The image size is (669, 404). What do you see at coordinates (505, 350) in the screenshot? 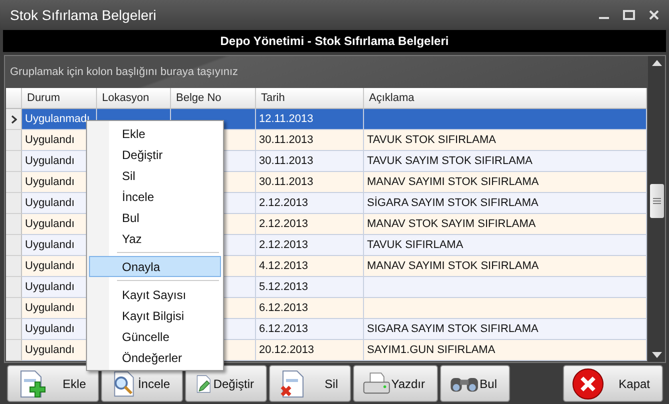
I see `table-cell: SAYIM1.GUN SIFIRLAMA` at bounding box center [505, 350].